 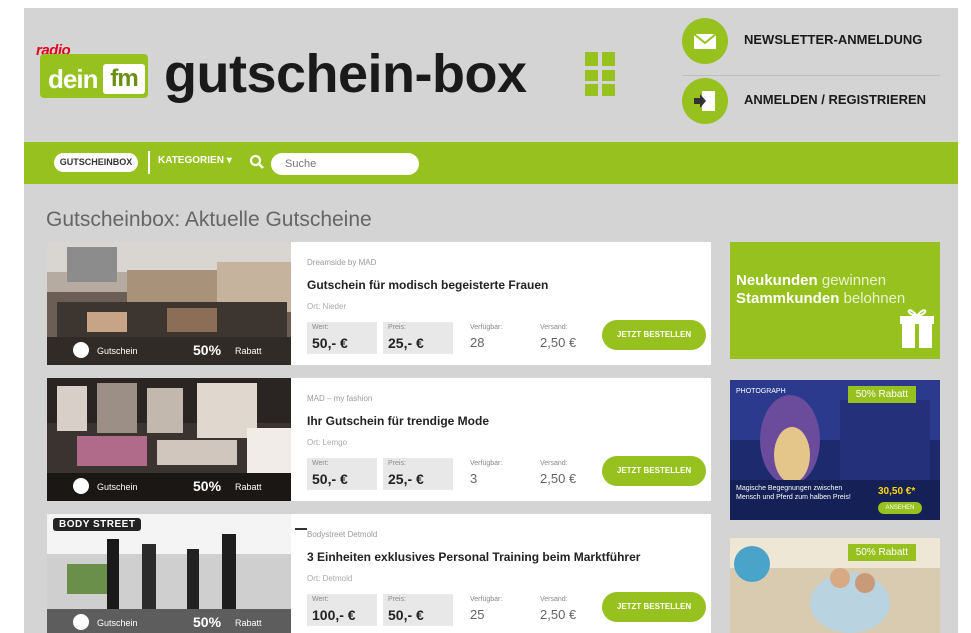 What do you see at coordinates (124, 79) in the screenshot?
I see `logo-fm-text: fm` at bounding box center [124, 79].